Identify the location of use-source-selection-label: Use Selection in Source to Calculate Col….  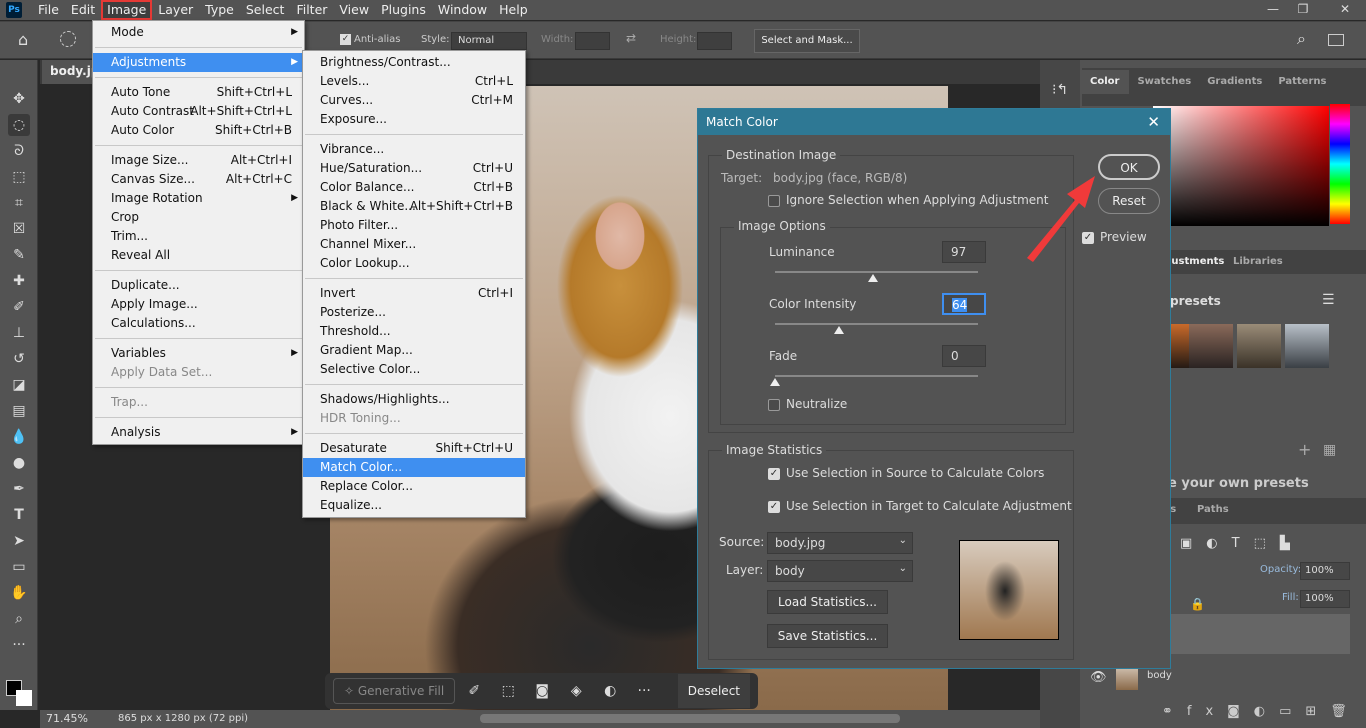
(915, 473).